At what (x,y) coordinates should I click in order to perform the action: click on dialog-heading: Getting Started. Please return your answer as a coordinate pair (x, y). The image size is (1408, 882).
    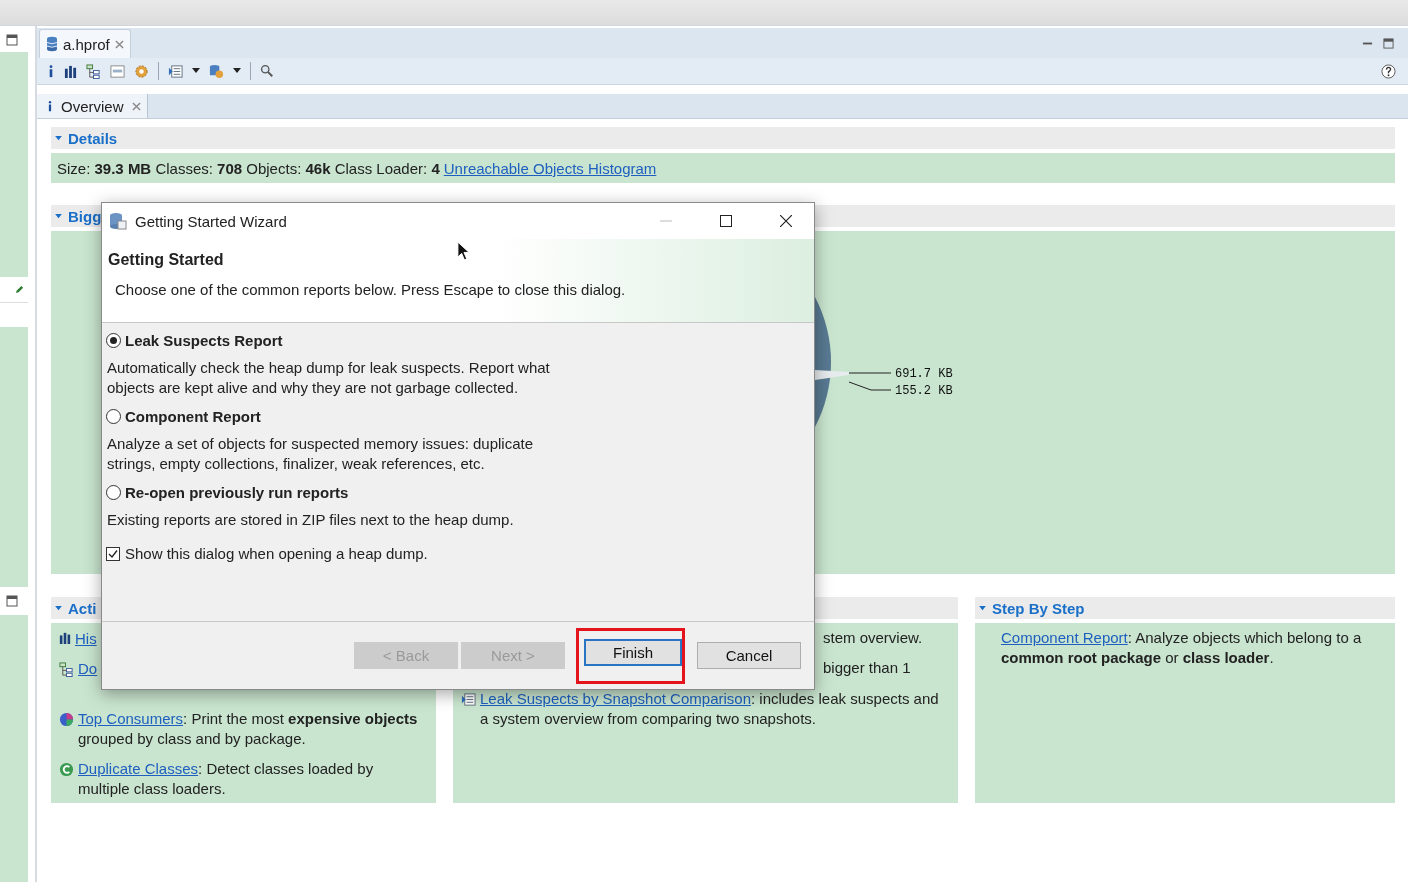
    Looking at the image, I should click on (166, 260).